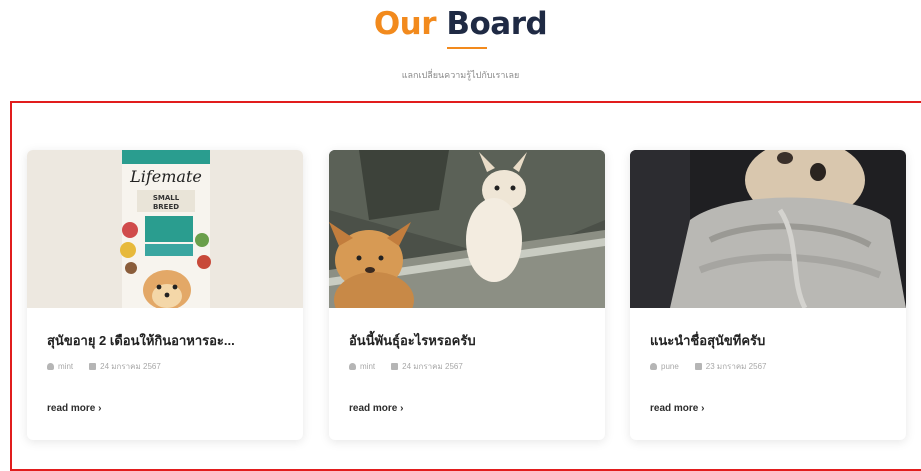 The width and height of the screenshot is (921, 471). I want to click on section-title-main: Board, so click(497, 24).